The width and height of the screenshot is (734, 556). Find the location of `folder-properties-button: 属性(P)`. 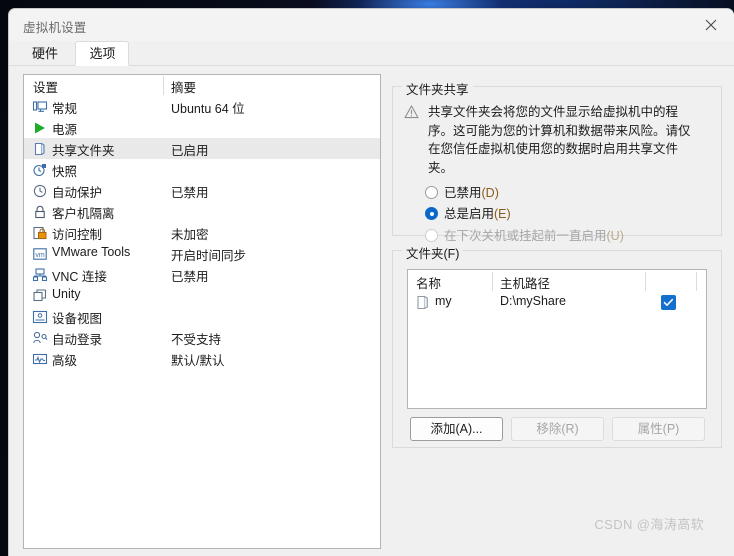

folder-properties-button: 属性(P) is located at coordinates (658, 429).